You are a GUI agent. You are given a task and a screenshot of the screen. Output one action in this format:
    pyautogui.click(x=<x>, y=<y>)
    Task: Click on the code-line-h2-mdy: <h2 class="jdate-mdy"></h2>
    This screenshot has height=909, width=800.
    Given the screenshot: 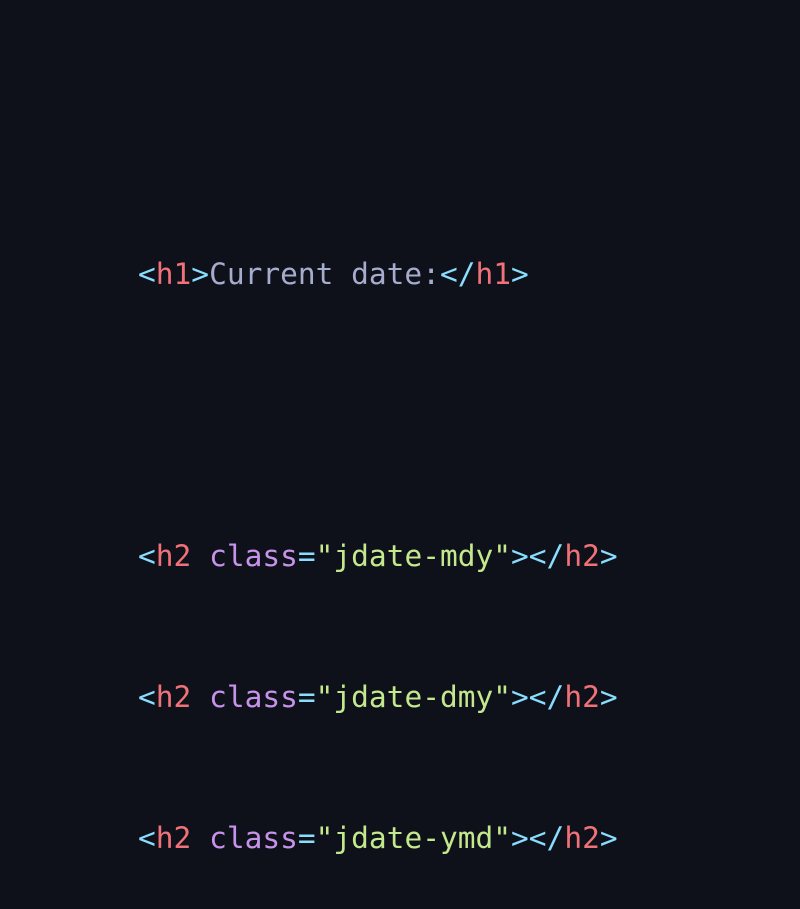 What is the action you would take?
    pyautogui.click(x=378, y=556)
    